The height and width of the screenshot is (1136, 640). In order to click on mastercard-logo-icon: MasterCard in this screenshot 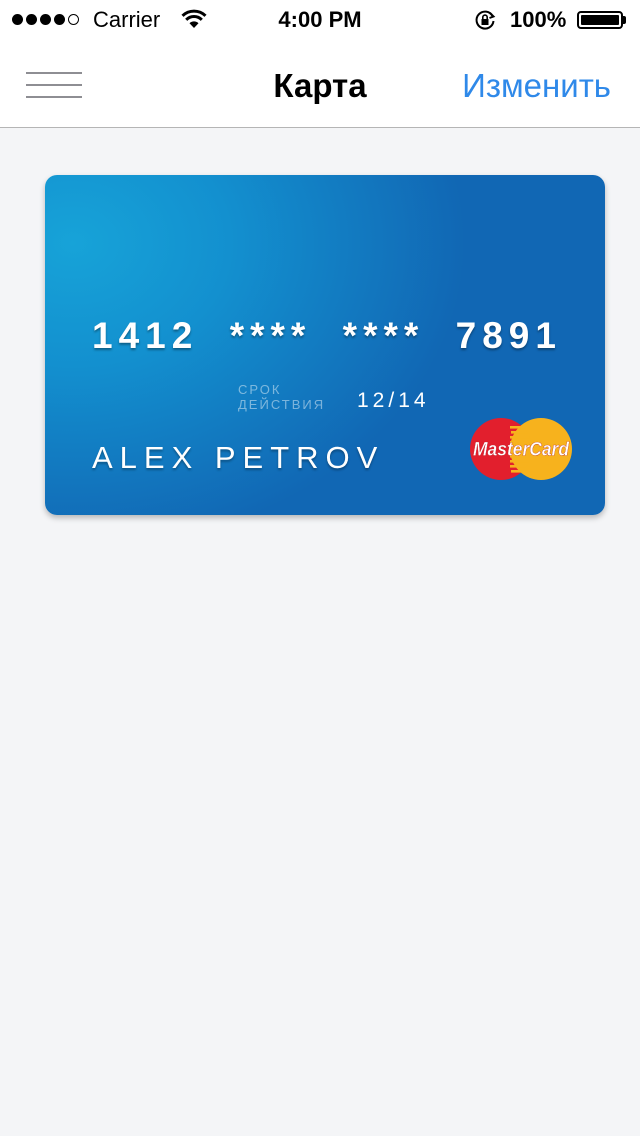, I will do `click(521, 449)`.